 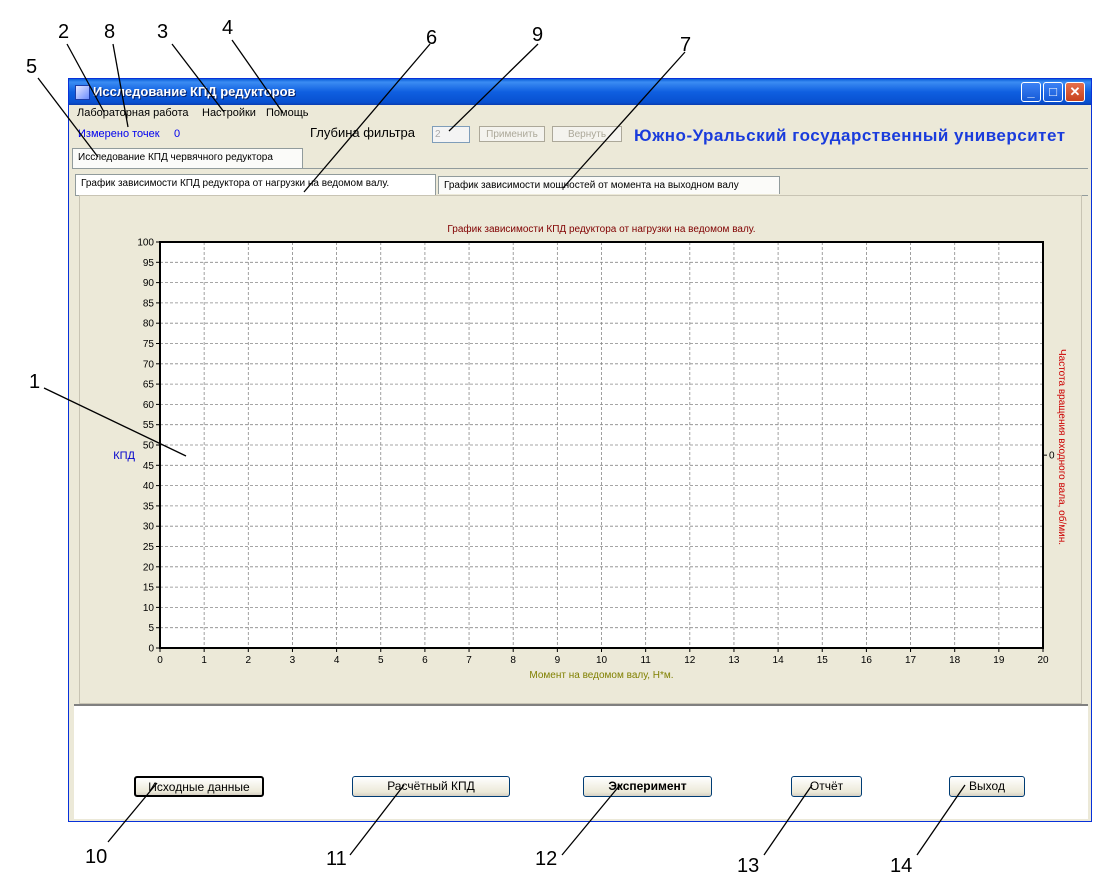 I want to click on callout-1: 1, so click(x=35, y=382).